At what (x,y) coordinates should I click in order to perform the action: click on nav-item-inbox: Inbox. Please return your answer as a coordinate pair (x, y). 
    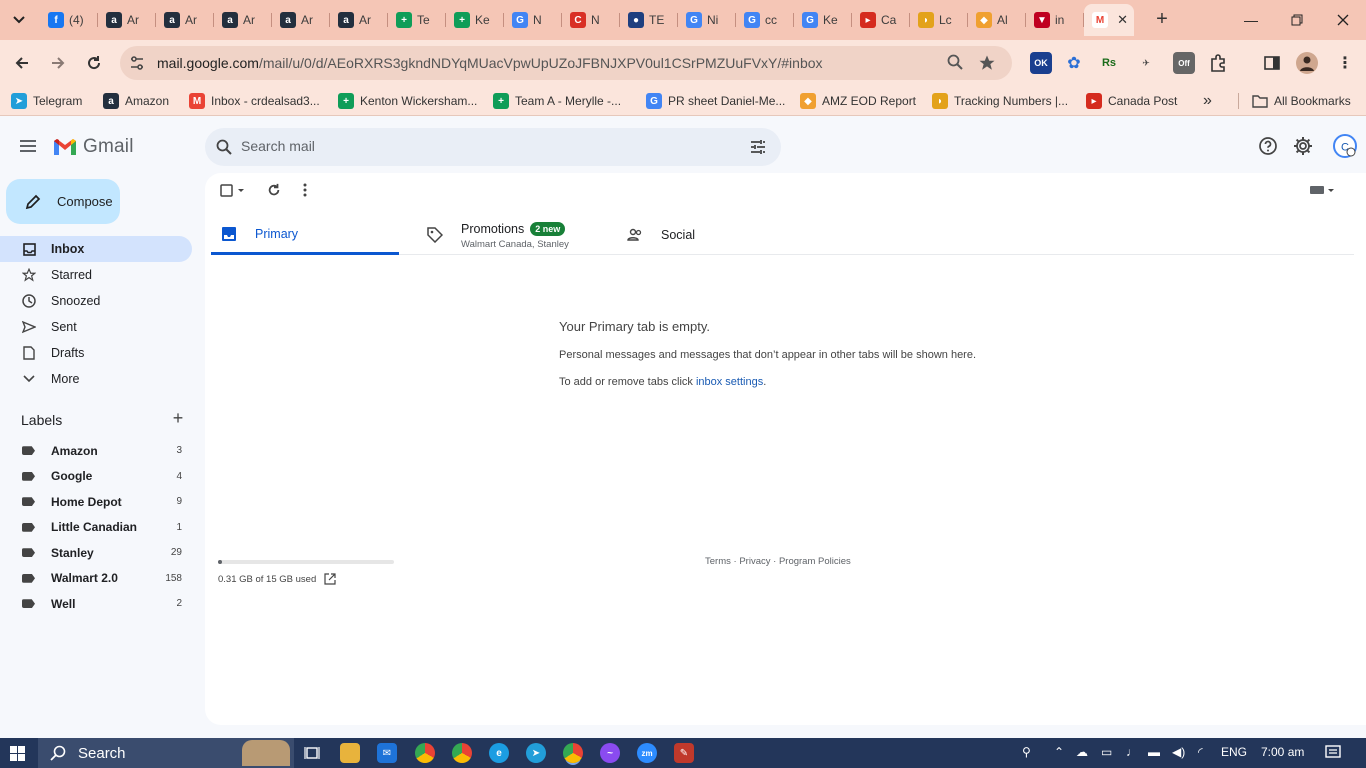
    Looking at the image, I should click on (96, 249).